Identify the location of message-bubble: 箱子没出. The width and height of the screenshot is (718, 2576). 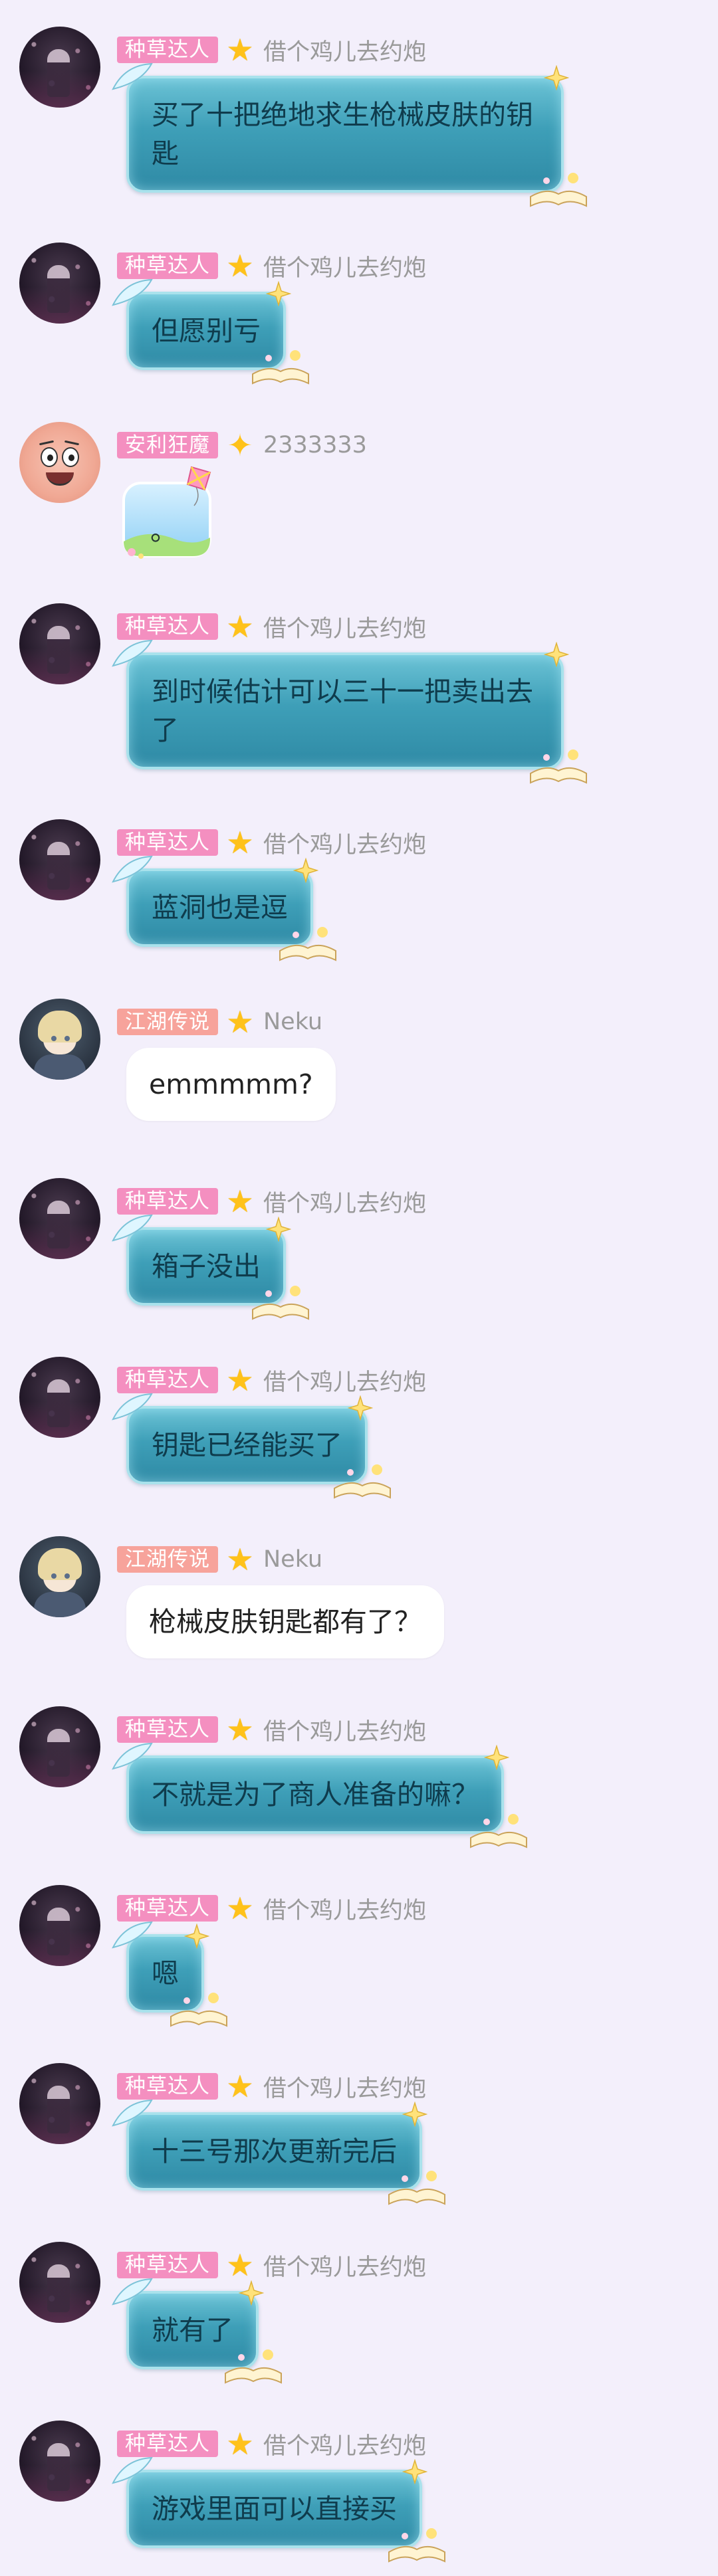
(210, 1267).